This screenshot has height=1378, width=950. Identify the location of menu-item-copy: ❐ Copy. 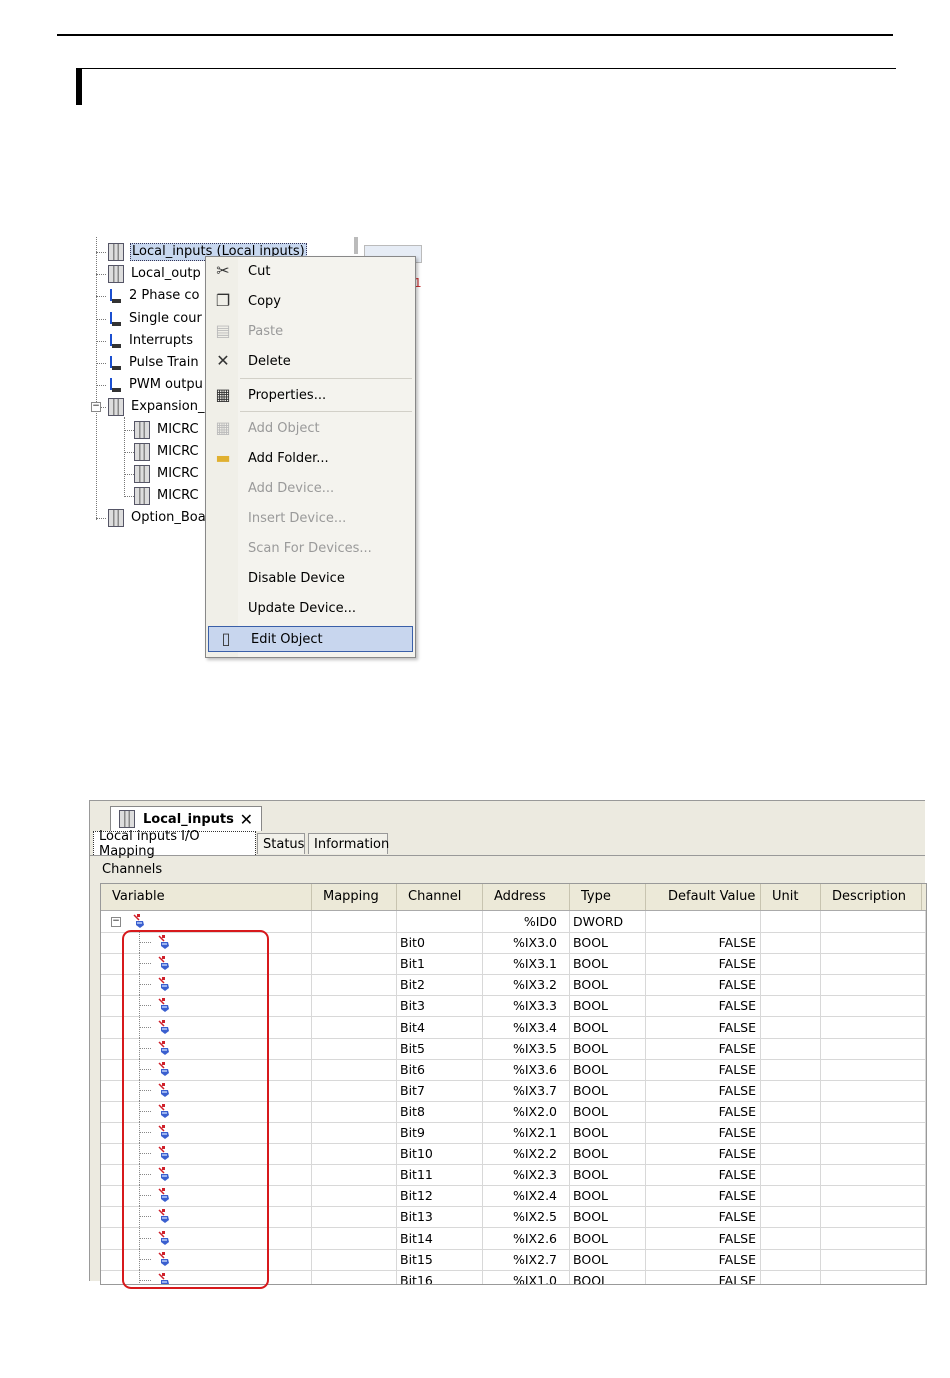
(310, 301).